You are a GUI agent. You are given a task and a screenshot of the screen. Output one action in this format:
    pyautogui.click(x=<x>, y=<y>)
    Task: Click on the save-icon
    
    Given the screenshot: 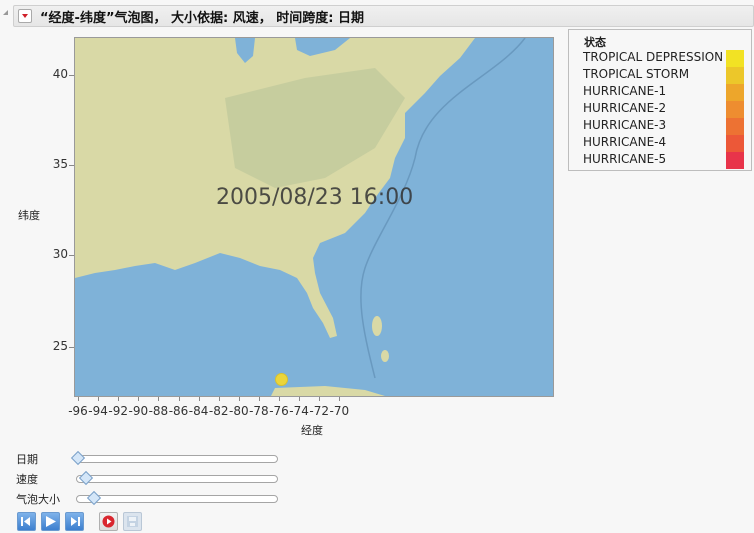 What is the action you would take?
    pyautogui.click(x=132, y=521)
    